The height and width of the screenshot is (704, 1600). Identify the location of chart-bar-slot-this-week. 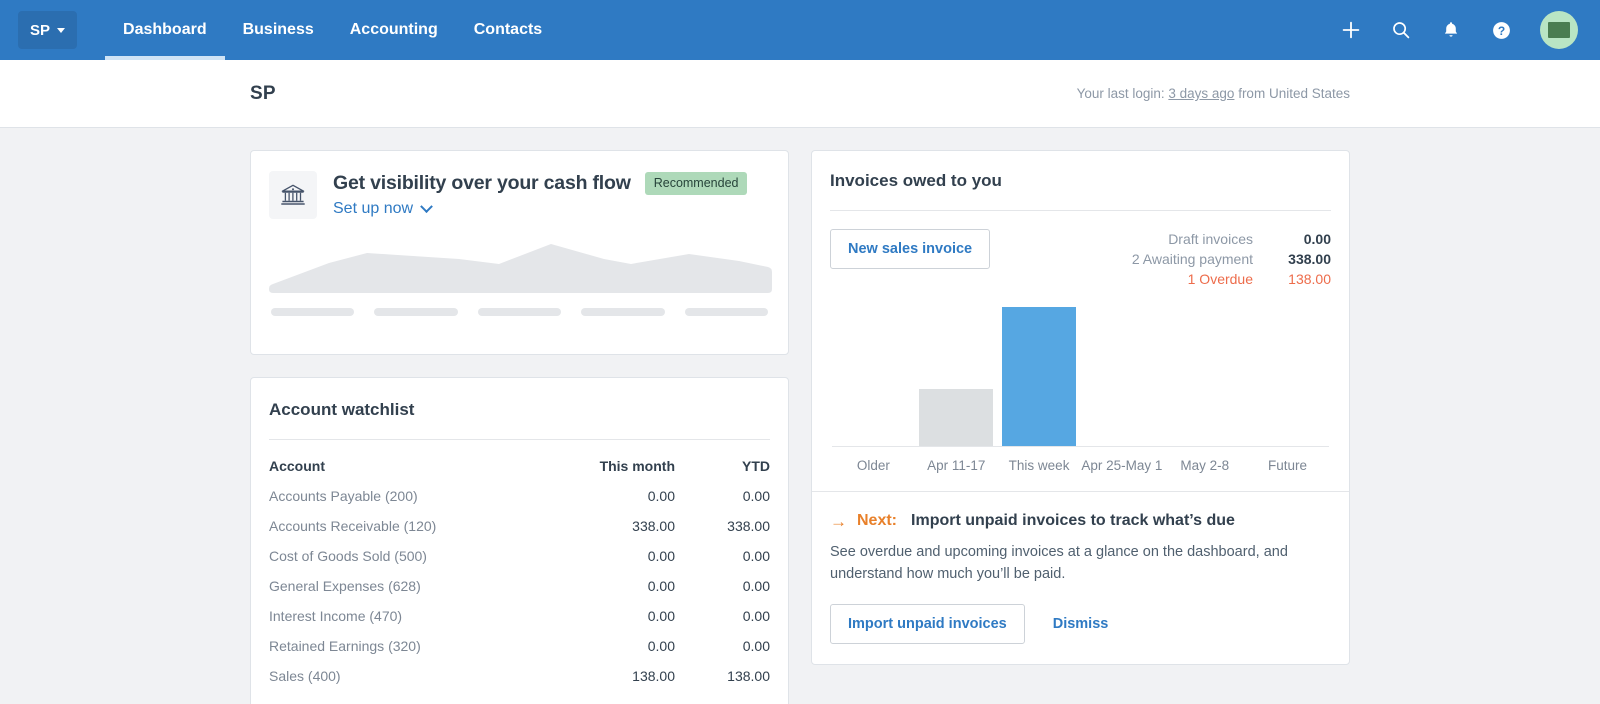
(1039, 376).